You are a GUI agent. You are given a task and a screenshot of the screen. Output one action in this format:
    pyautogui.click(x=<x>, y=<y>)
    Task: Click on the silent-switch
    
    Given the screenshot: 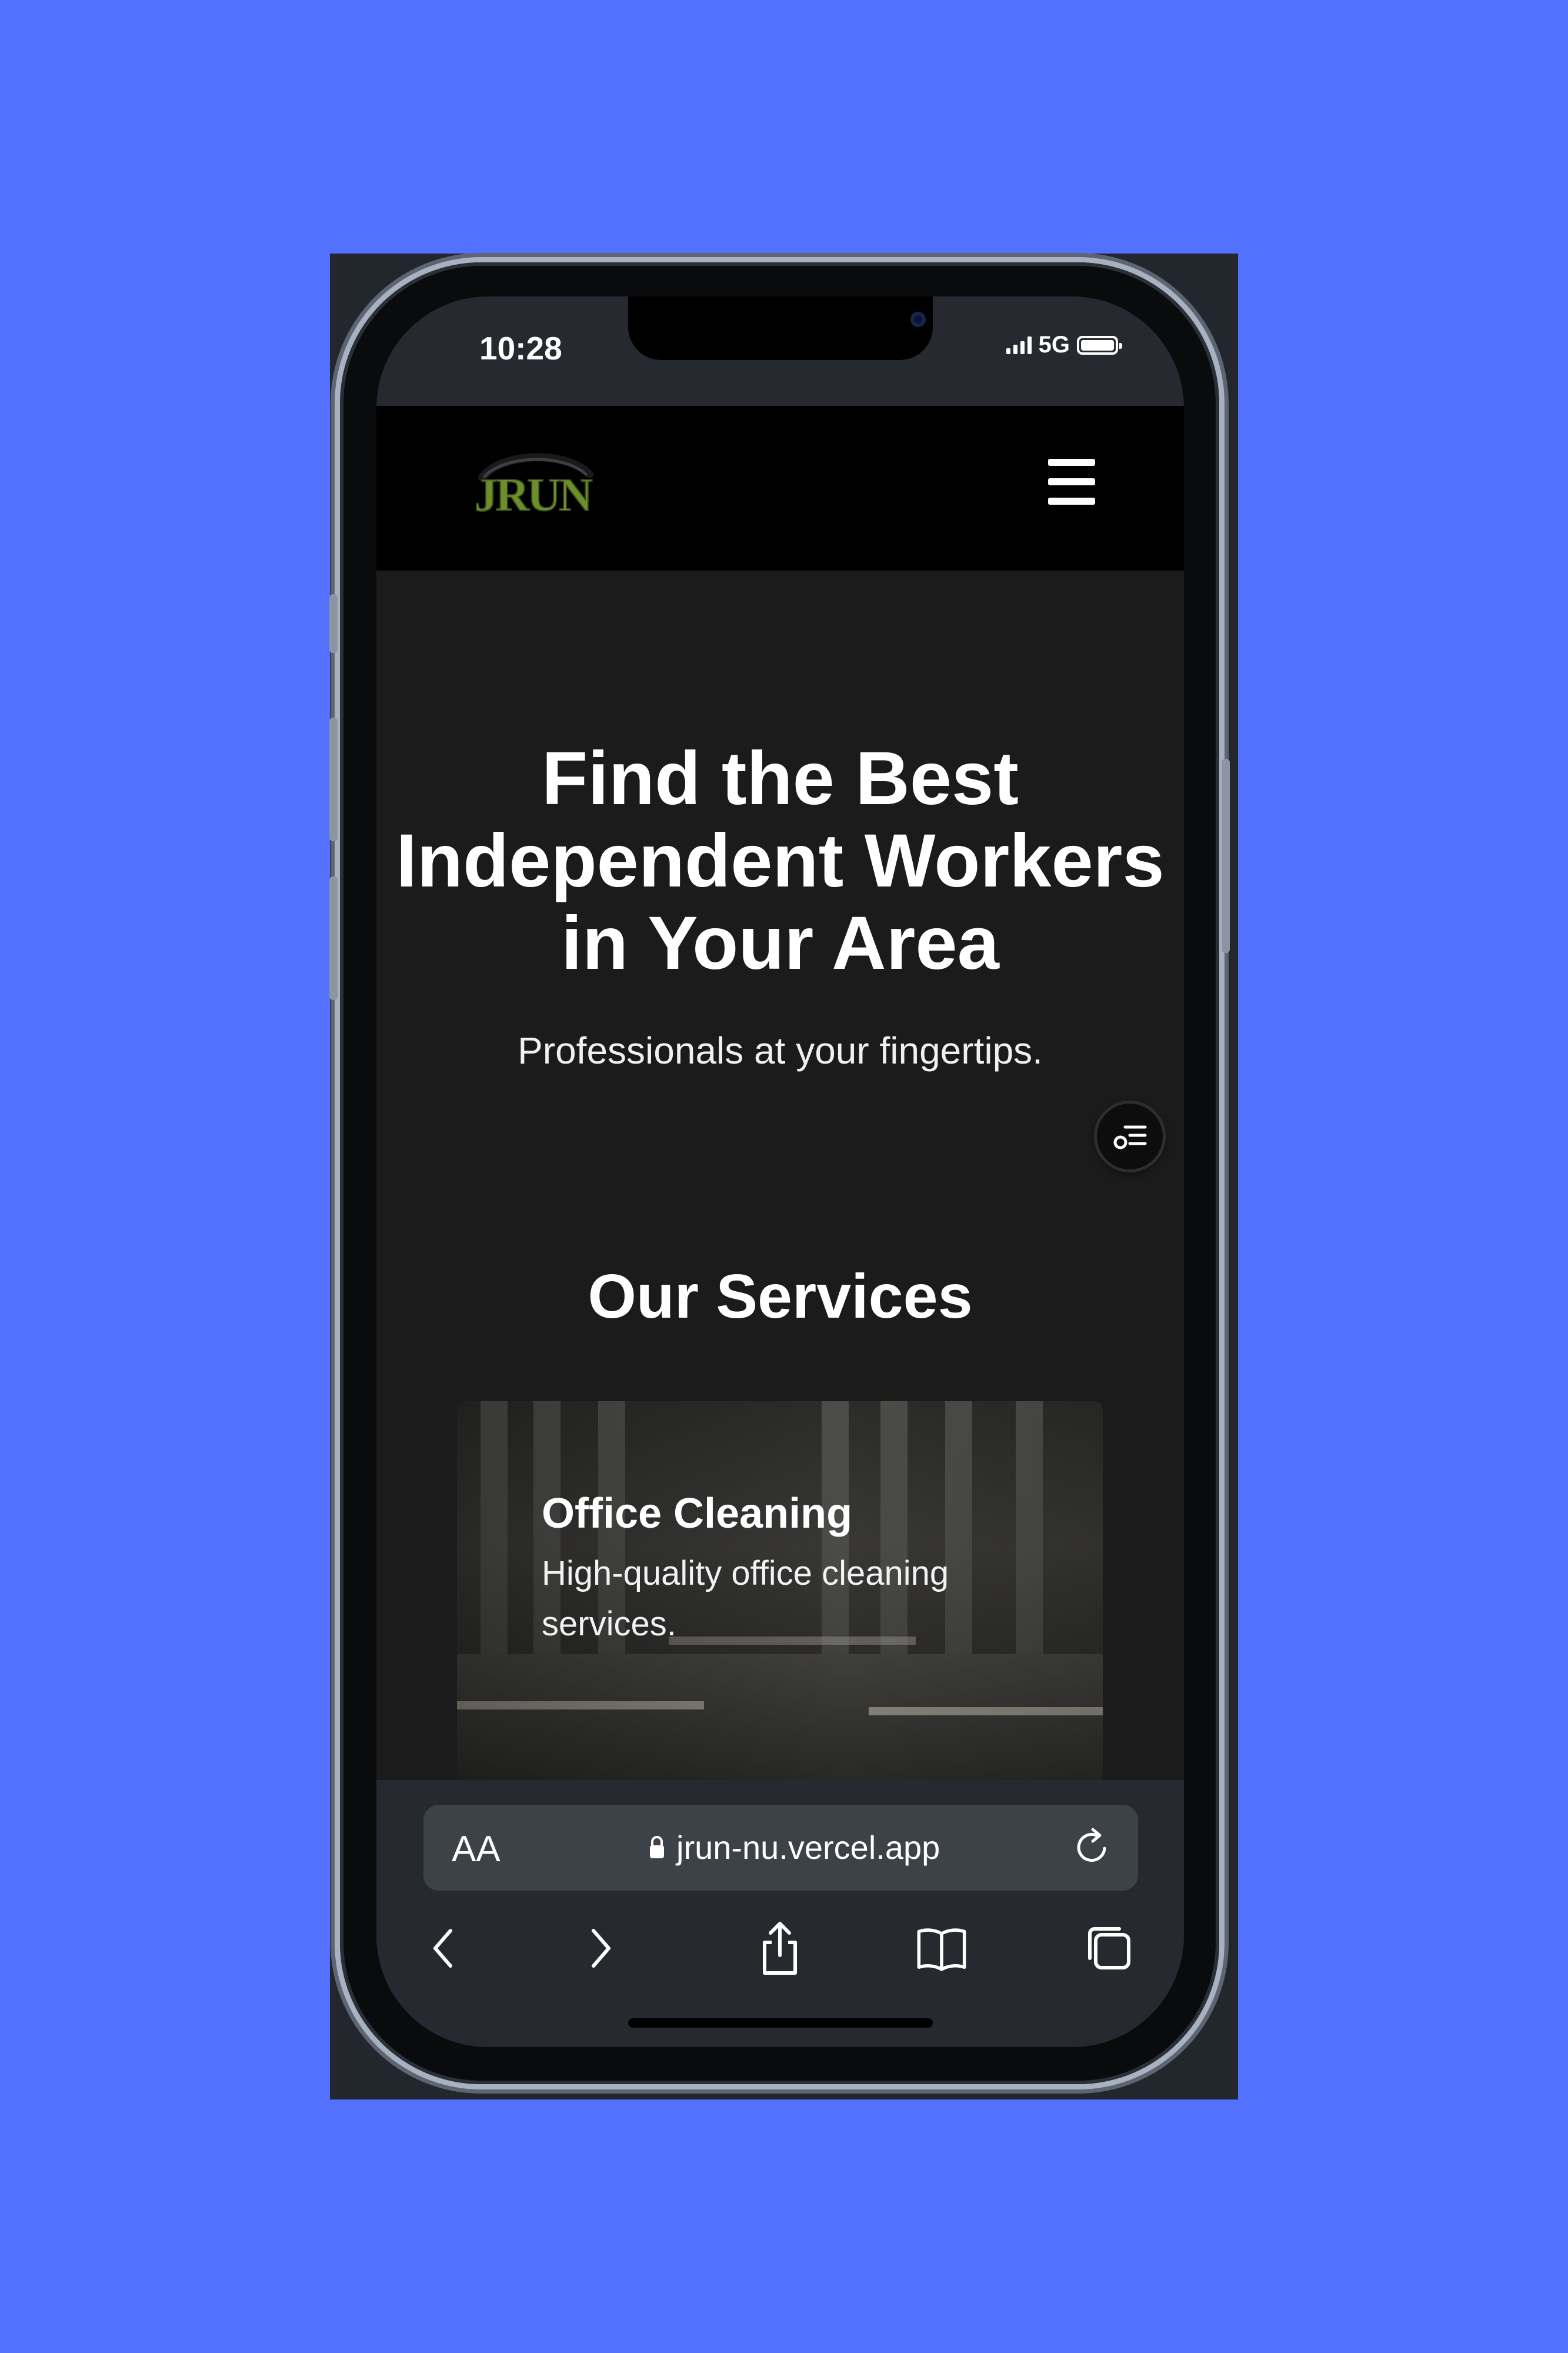 What is the action you would take?
    pyautogui.click(x=333, y=623)
    